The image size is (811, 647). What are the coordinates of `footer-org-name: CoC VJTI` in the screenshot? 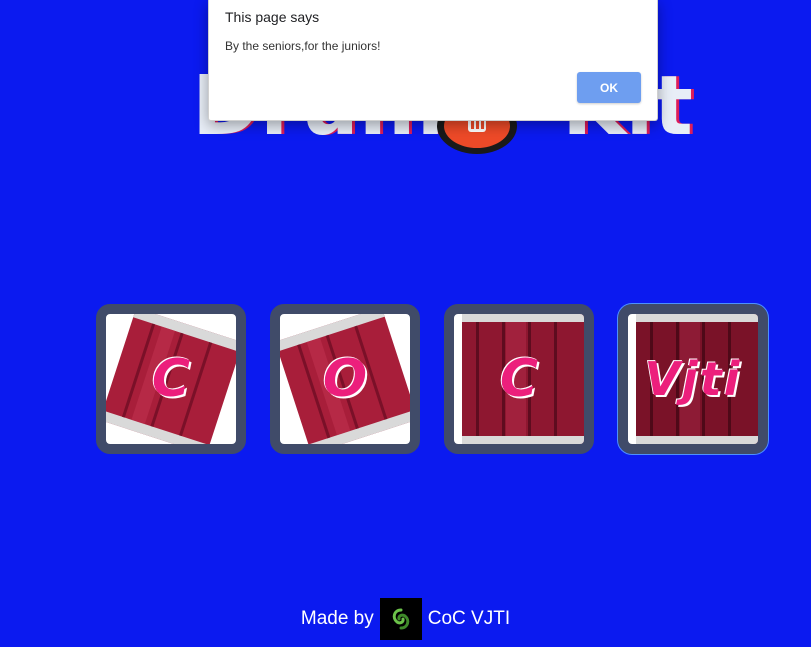 It's located at (469, 618).